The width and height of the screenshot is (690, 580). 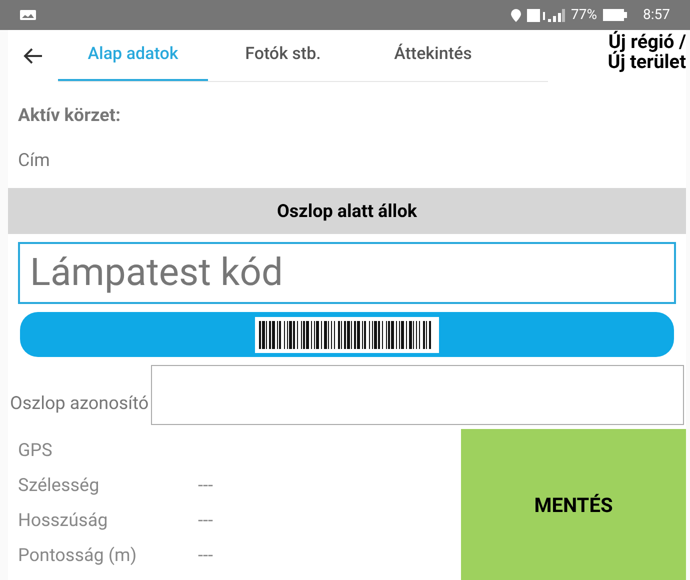 What do you see at coordinates (615, 15) in the screenshot?
I see `battery-icon` at bounding box center [615, 15].